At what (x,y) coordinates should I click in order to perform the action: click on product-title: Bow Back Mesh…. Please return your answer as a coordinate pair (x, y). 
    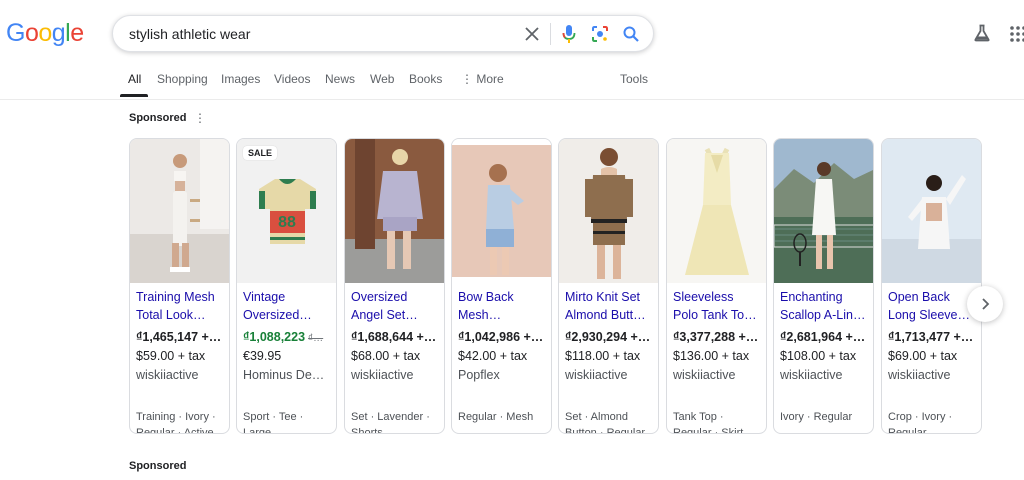
    Looking at the image, I should click on (504, 306).